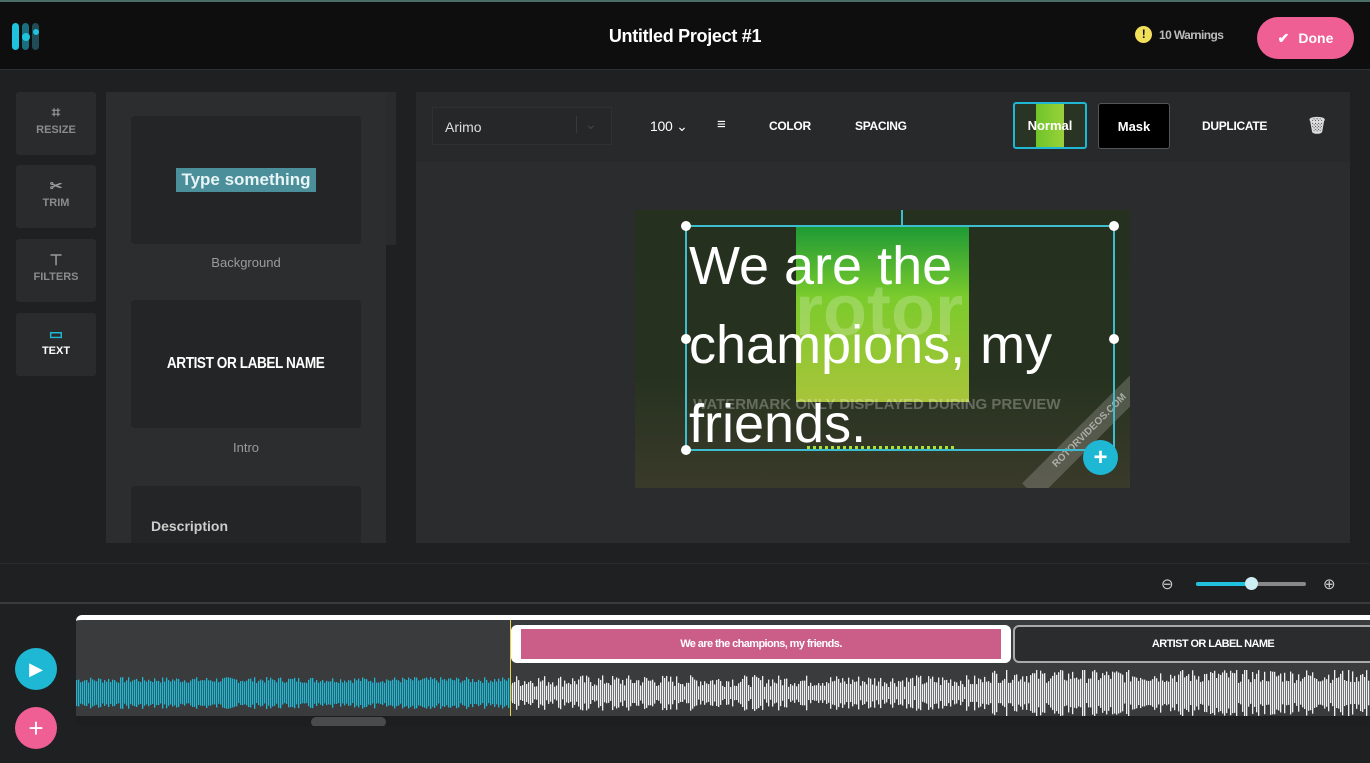  What do you see at coordinates (1329, 584) in the screenshot?
I see `zoom-in-icon: ⊕` at bounding box center [1329, 584].